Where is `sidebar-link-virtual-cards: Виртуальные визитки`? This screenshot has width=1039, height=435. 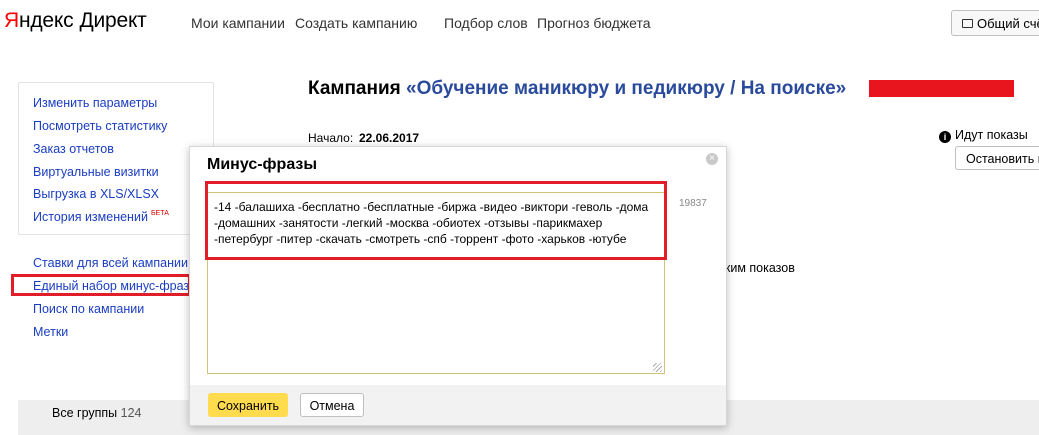 sidebar-link-virtual-cards: Виртуальные визитки is located at coordinates (96, 172).